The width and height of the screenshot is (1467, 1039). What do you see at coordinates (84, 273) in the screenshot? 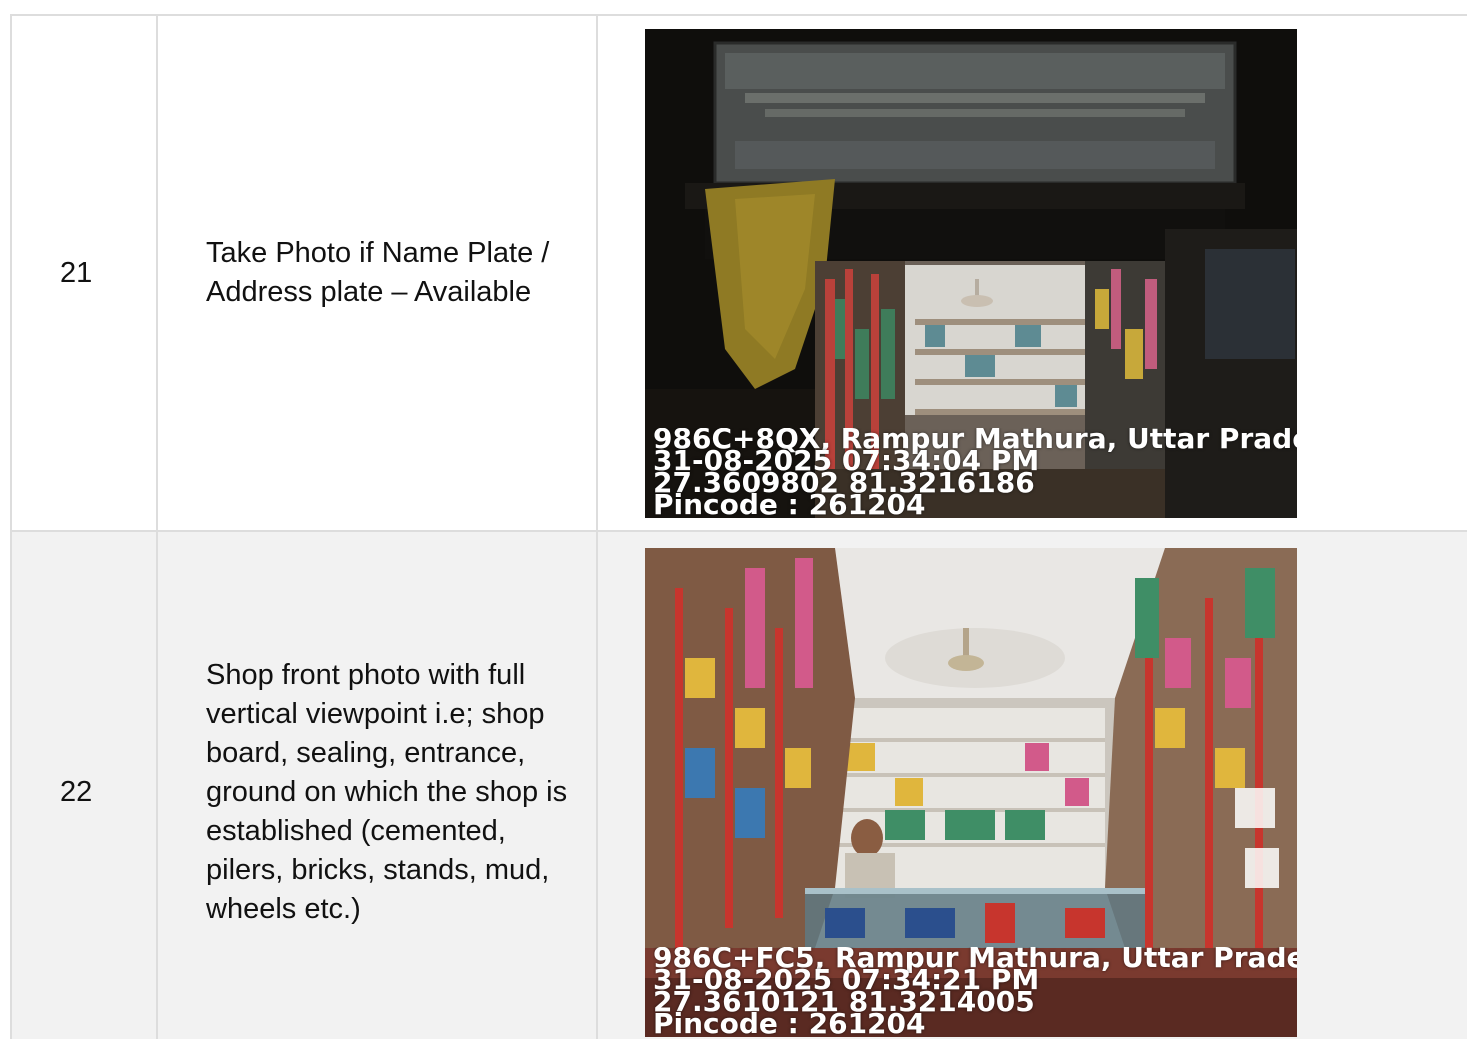
I see `row-number: 21` at bounding box center [84, 273].